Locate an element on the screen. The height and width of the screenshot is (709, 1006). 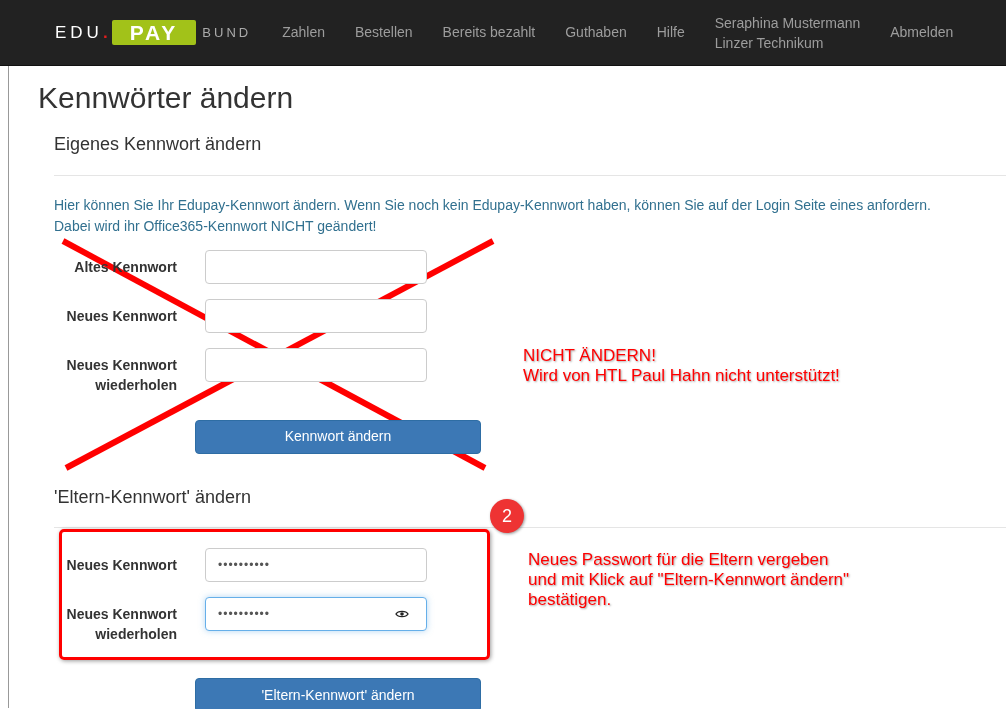
school-name: Linzer Technikum is located at coordinates (769, 43).